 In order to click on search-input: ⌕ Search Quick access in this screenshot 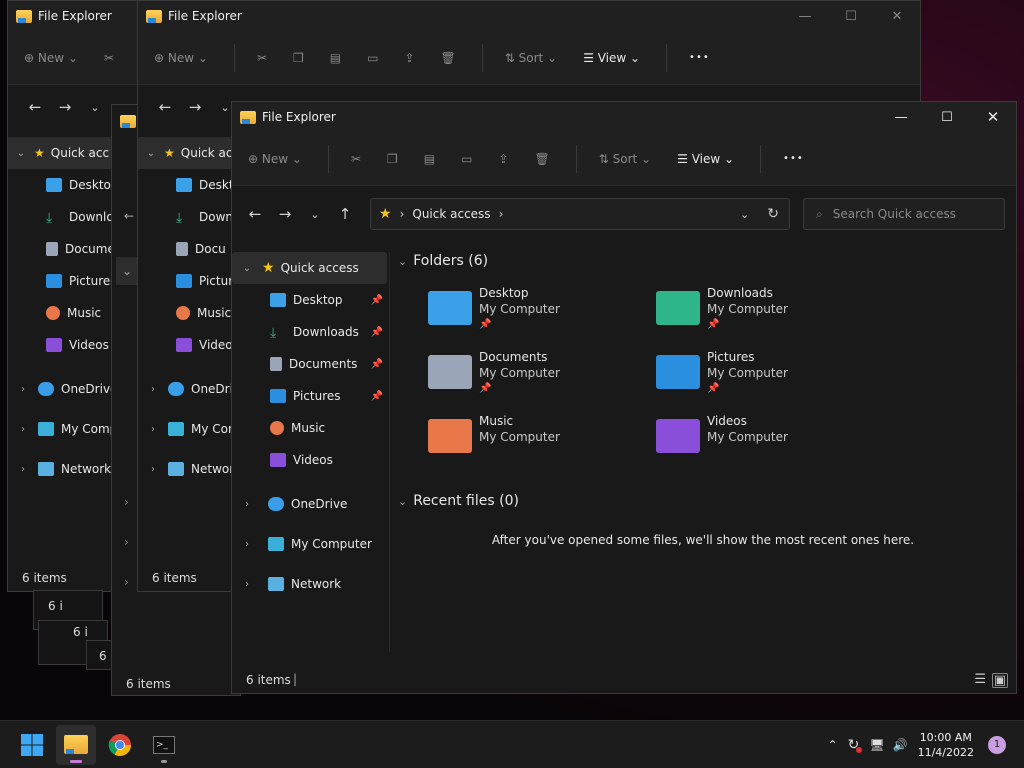, I will do `click(904, 214)`.